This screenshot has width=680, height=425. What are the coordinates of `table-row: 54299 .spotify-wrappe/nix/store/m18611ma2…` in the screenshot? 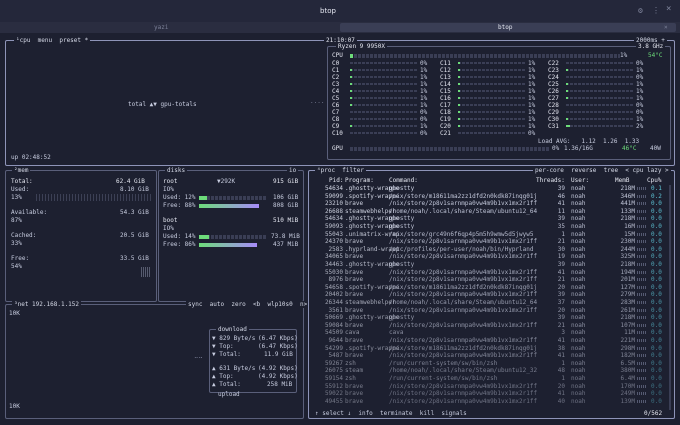 It's located at (488, 348).